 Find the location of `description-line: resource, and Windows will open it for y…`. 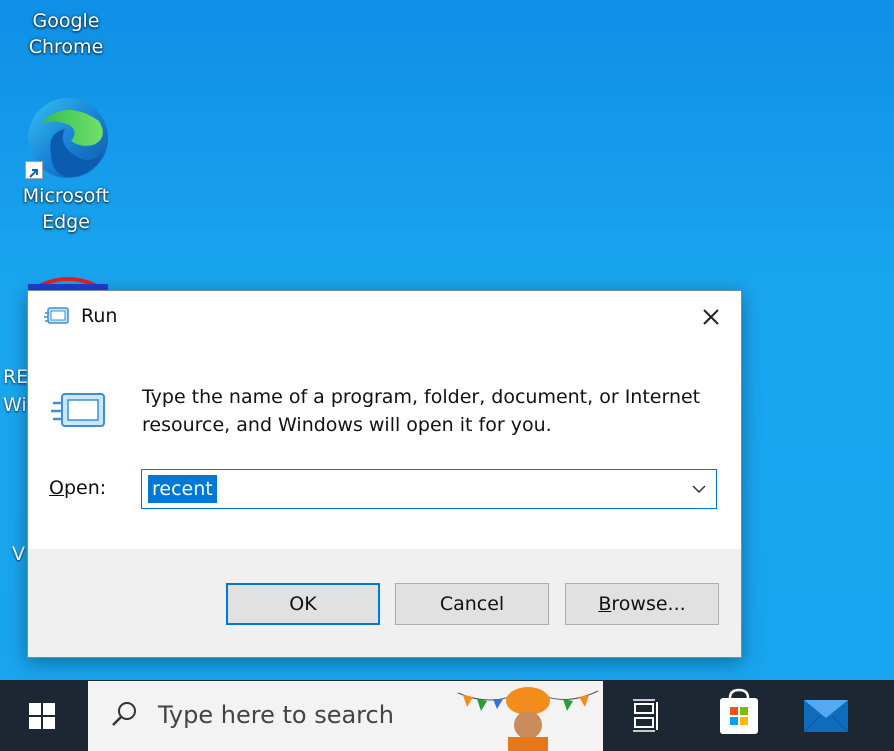

description-line: resource, and Windows will open it for y… is located at coordinates (347, 425).